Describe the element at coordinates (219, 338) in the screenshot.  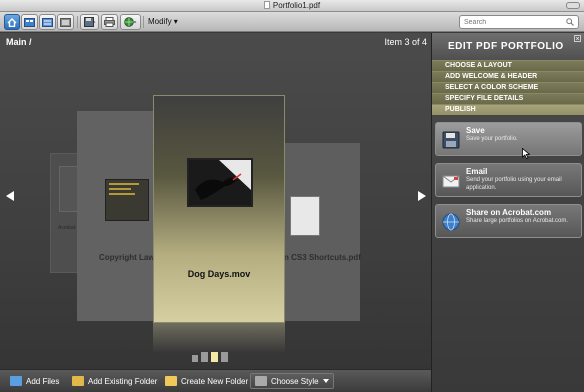
I see `card-reflection` at that location.